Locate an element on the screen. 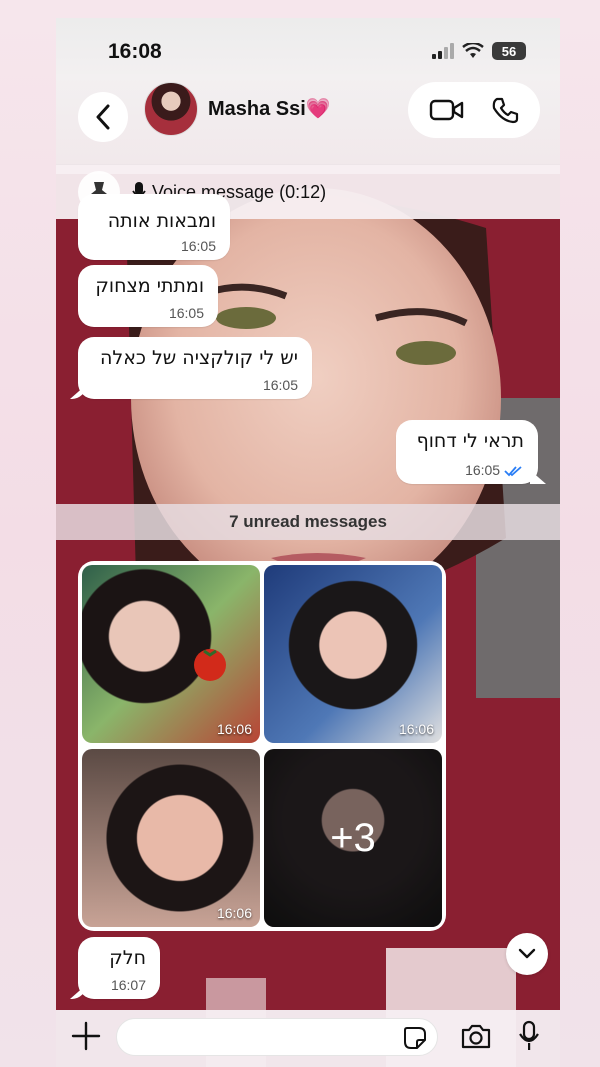 The image size is (600, 1067). unread-divider: 7 unread messages is located at coordinates (308, 522).